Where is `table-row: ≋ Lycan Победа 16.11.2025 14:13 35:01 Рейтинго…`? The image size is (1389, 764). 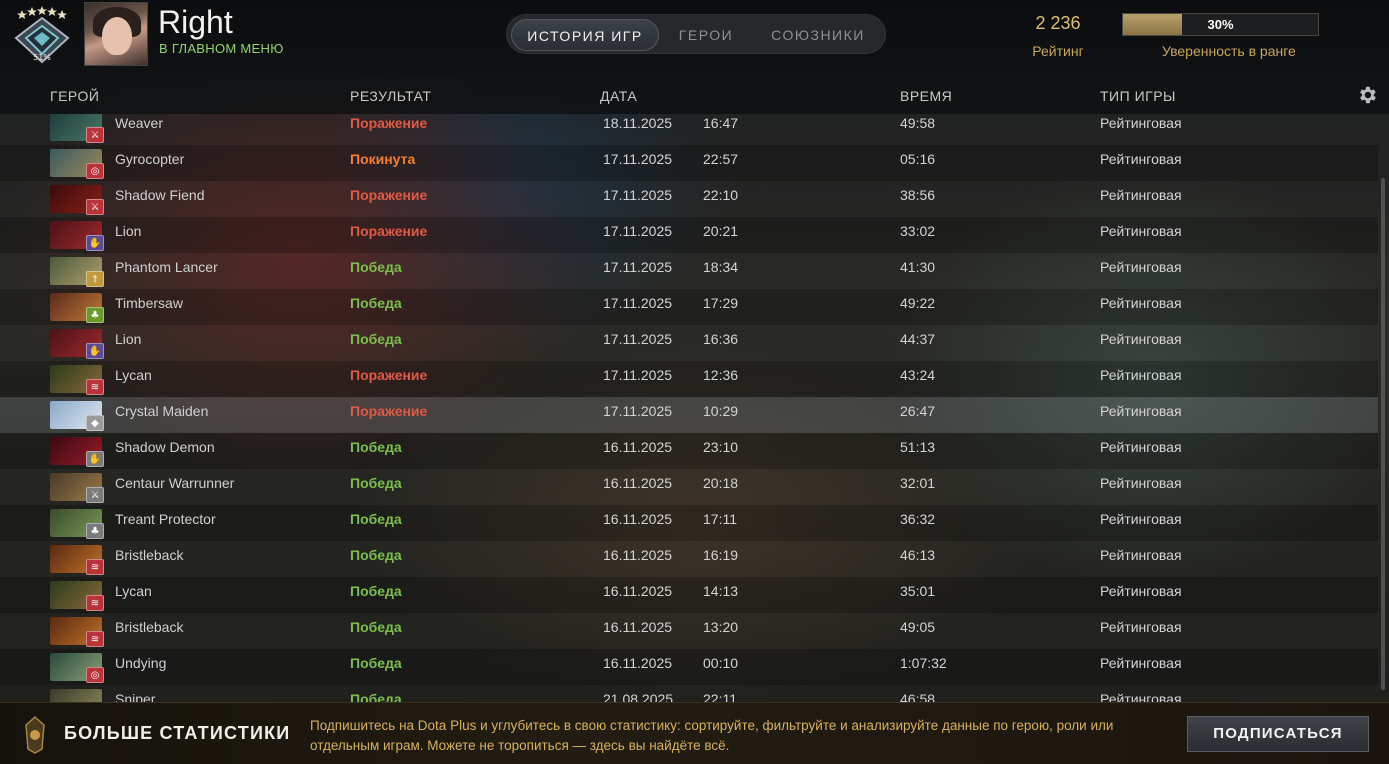 table-row: ≋ Lycan Победа 16.11.2025 14:13 35:01 Рейтинго… is located at coordinates (689, 595).